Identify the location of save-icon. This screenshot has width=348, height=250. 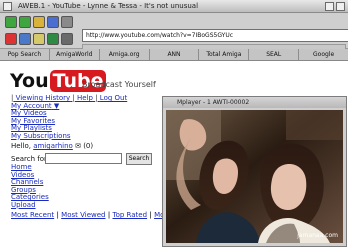
(39, 39).